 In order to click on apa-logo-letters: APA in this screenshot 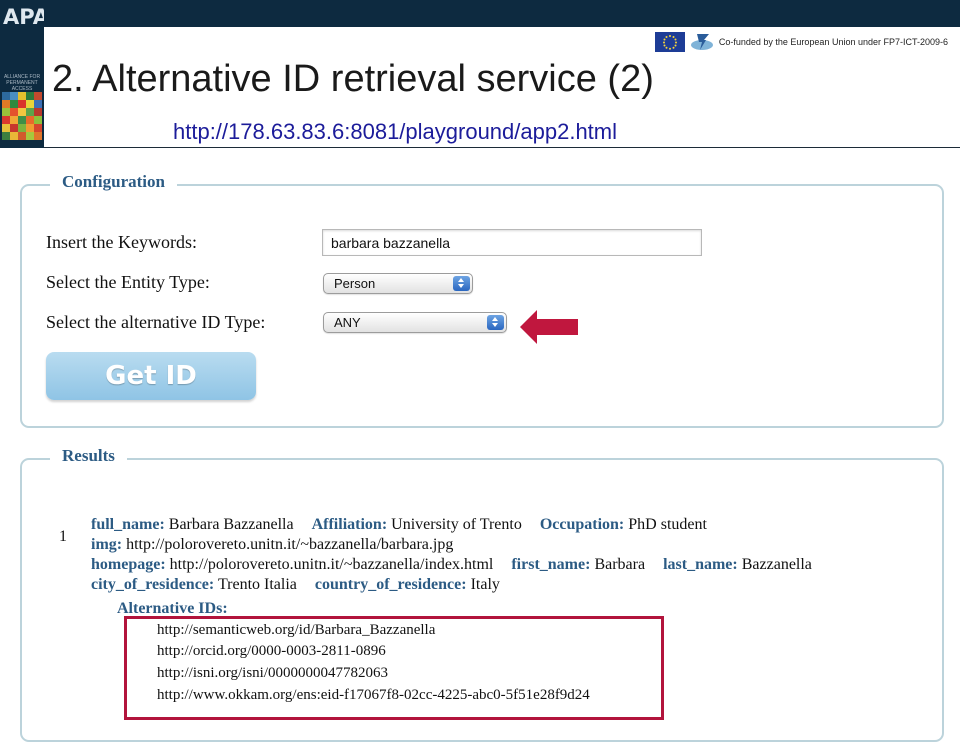, I will do `click(23, 17)`.